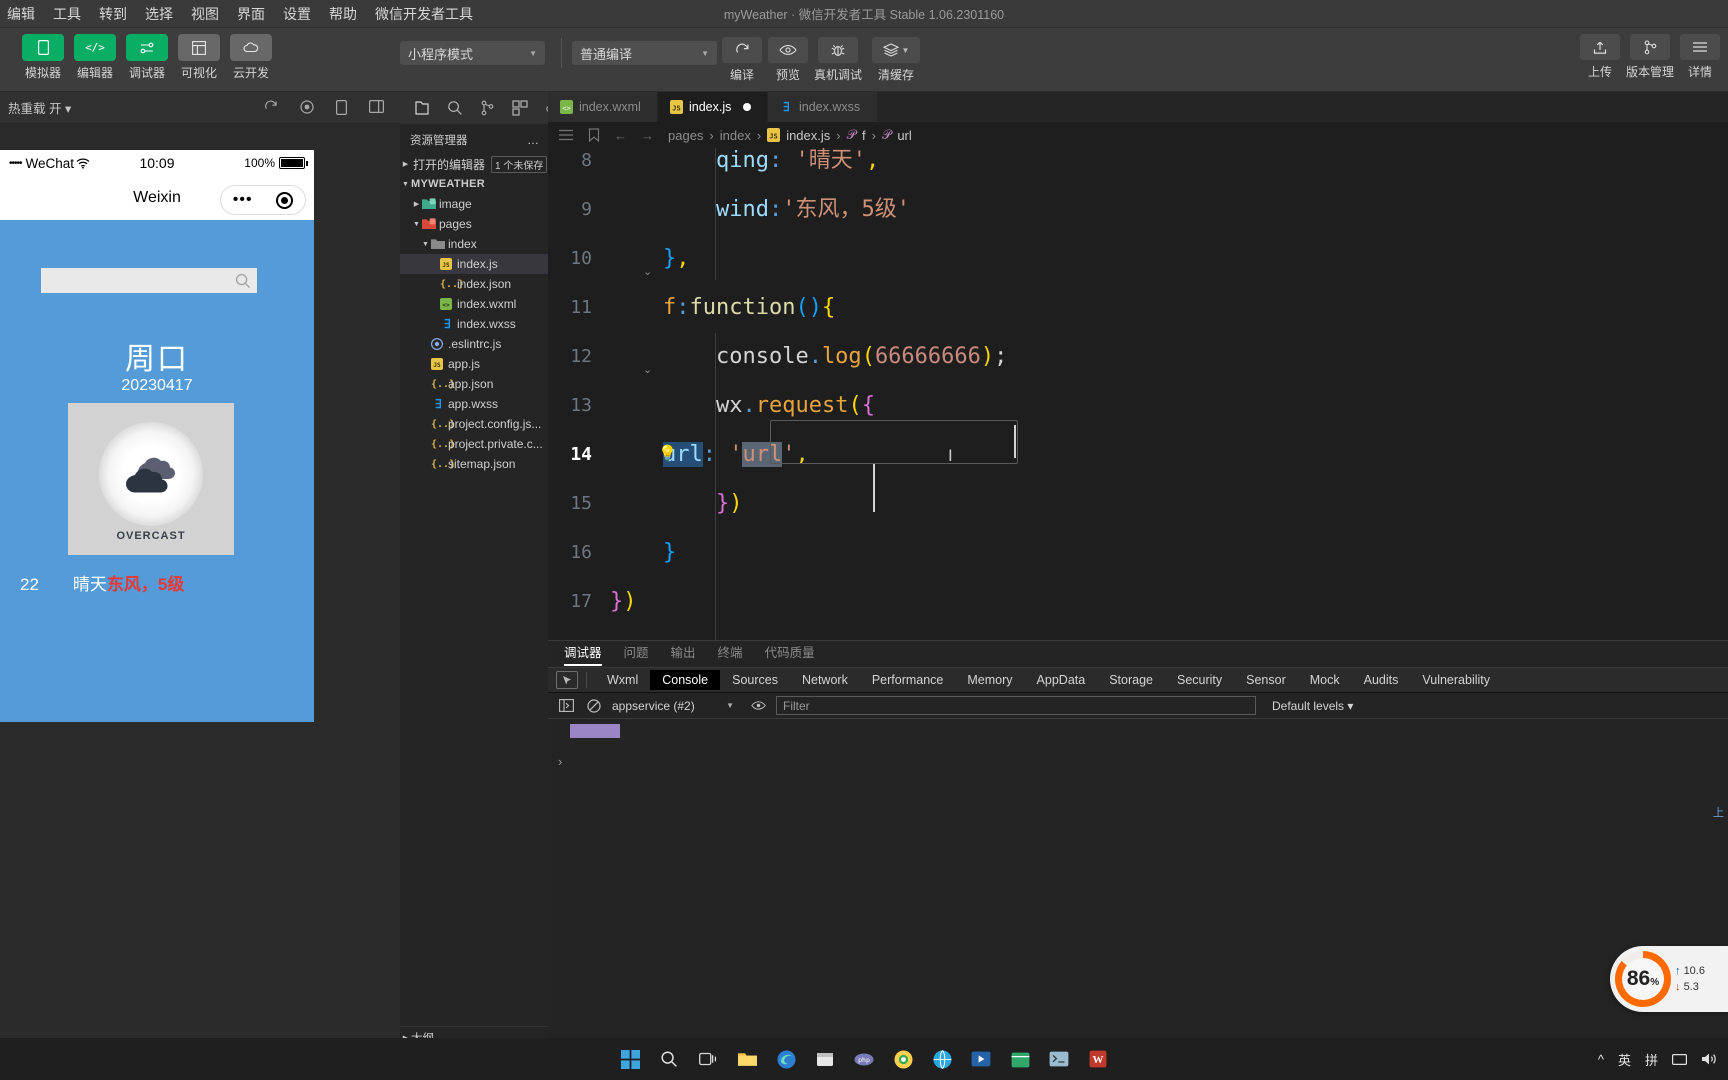 The height and width of the screenshot is (1080, 1728). What do you see at coordinates (416, 204) in the screenshot?
I see `chevron-right-icon: ▶` at bounding box center [416, 204].